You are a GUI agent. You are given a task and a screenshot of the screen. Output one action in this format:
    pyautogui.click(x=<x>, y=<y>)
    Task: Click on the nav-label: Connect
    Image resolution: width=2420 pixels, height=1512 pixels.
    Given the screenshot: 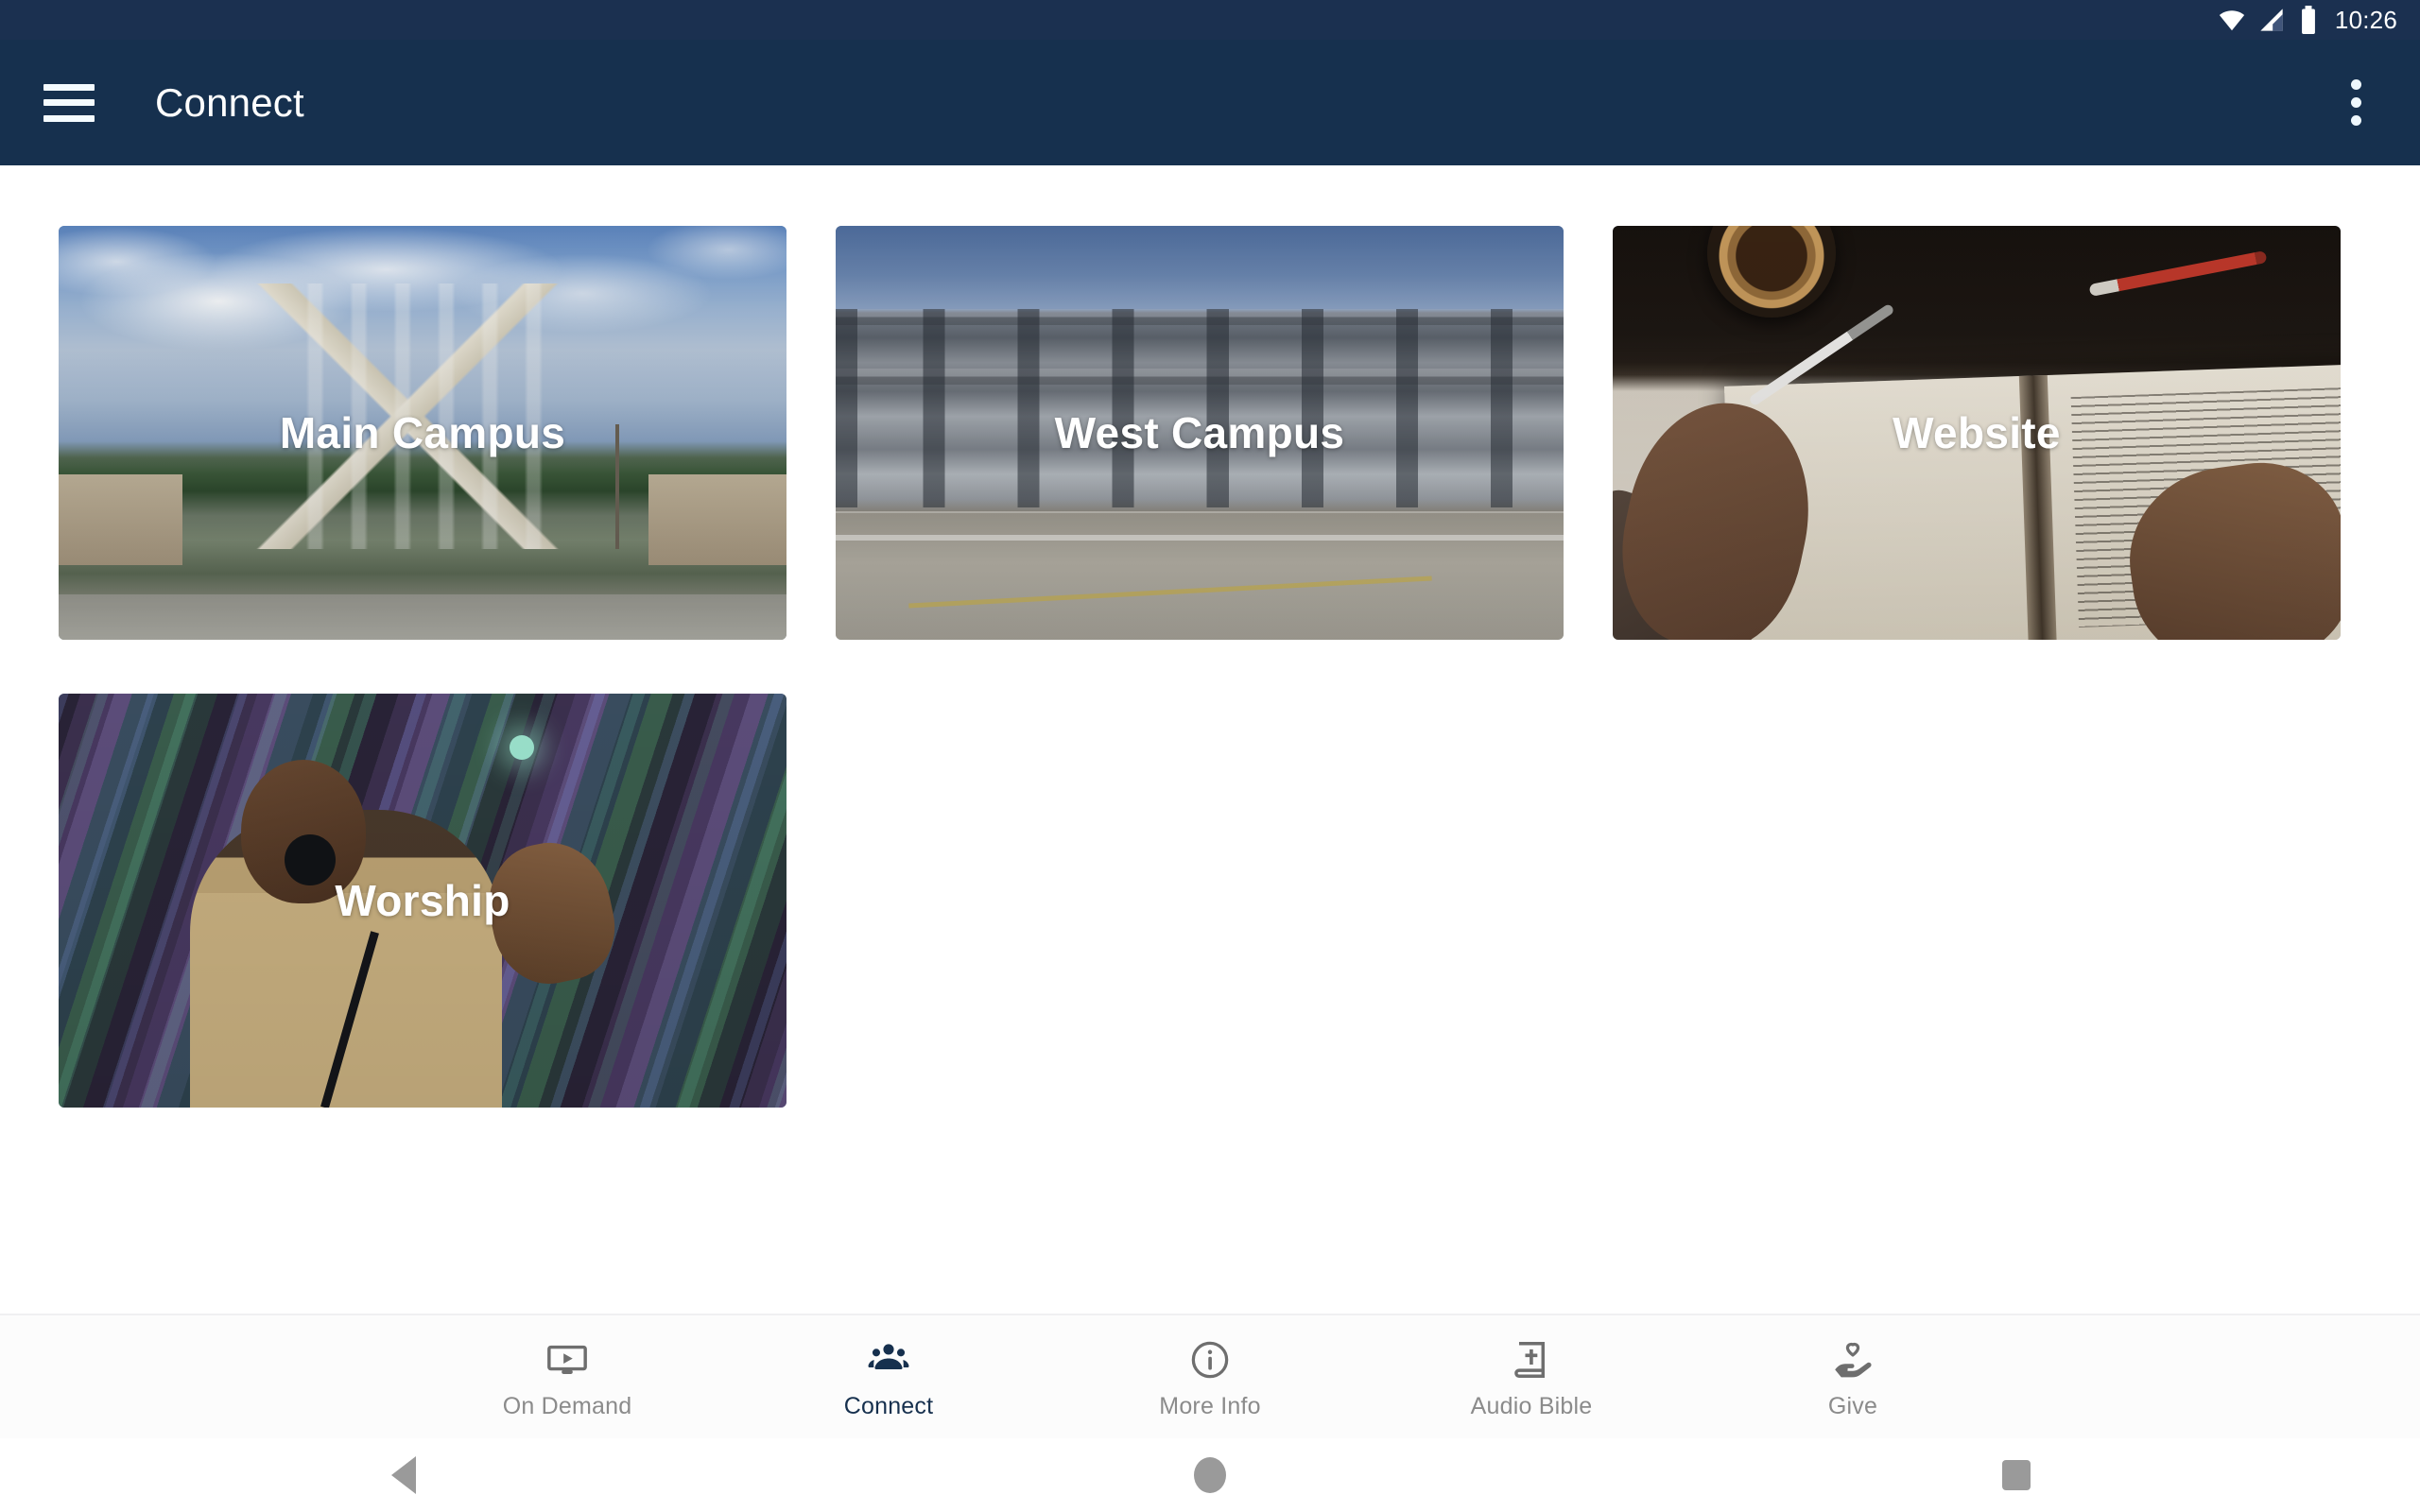 What is the action you would take?
    pyautogui.click(x=888, y=1405)
    